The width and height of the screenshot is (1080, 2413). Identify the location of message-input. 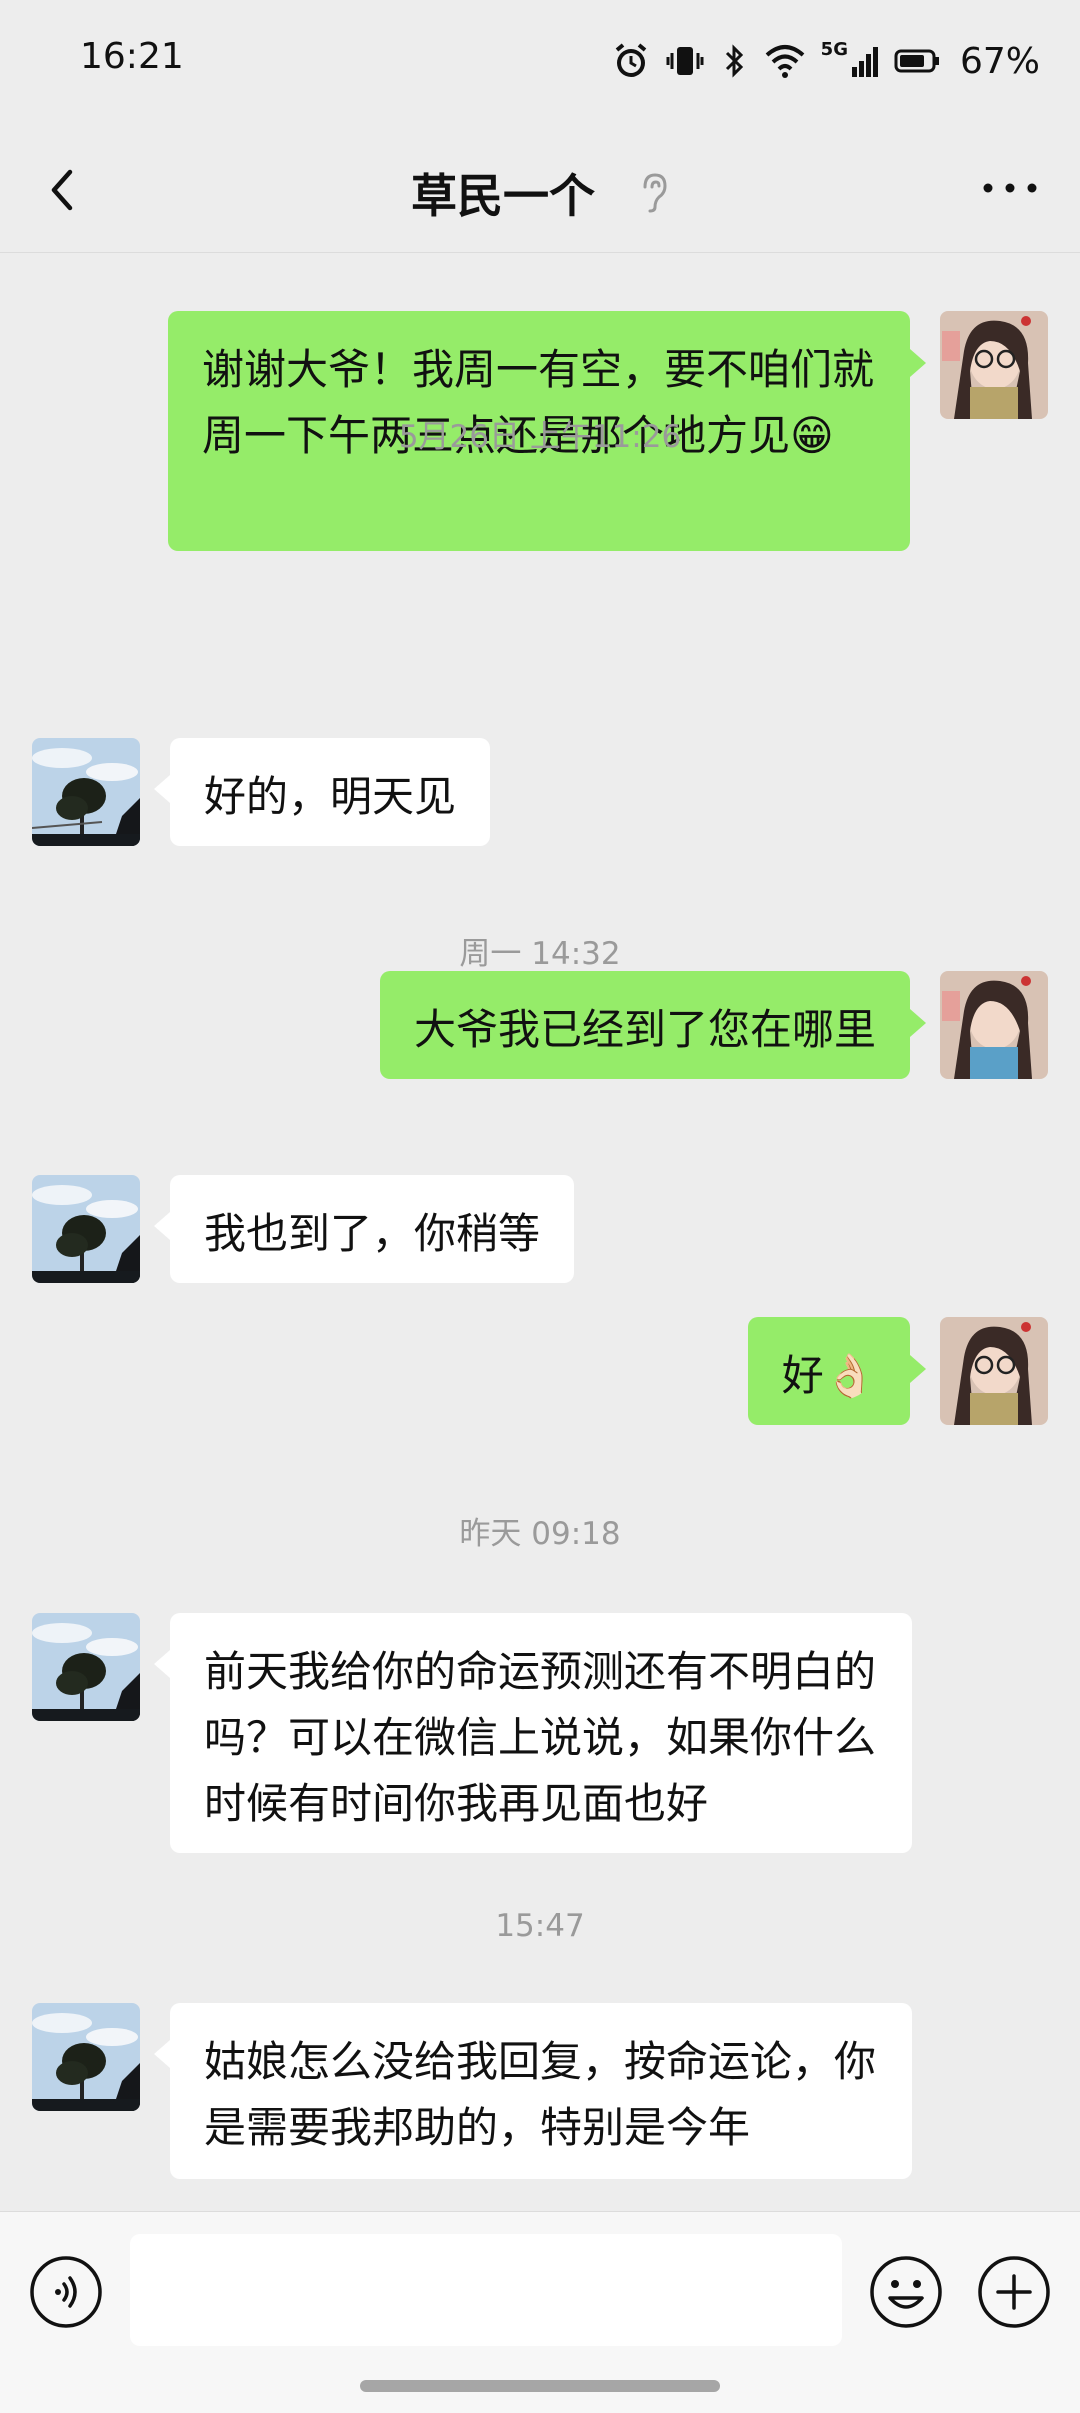
(486, 2290).